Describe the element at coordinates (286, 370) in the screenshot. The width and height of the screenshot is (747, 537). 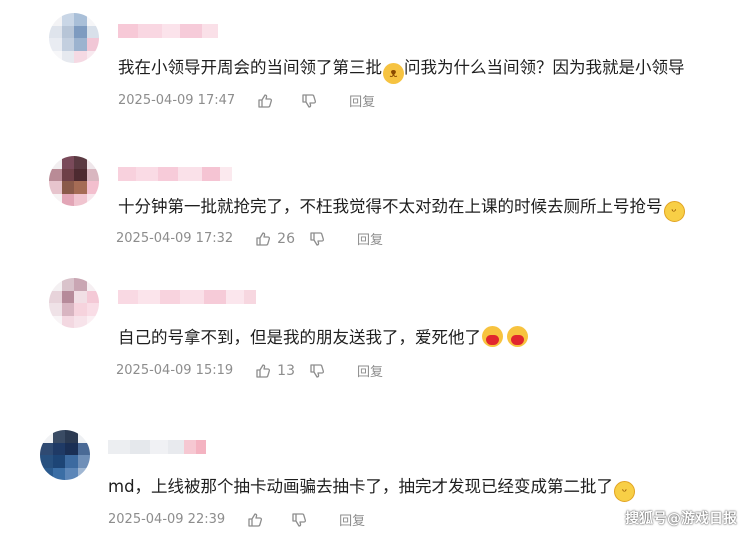
I see `like-count: 13` at that location.